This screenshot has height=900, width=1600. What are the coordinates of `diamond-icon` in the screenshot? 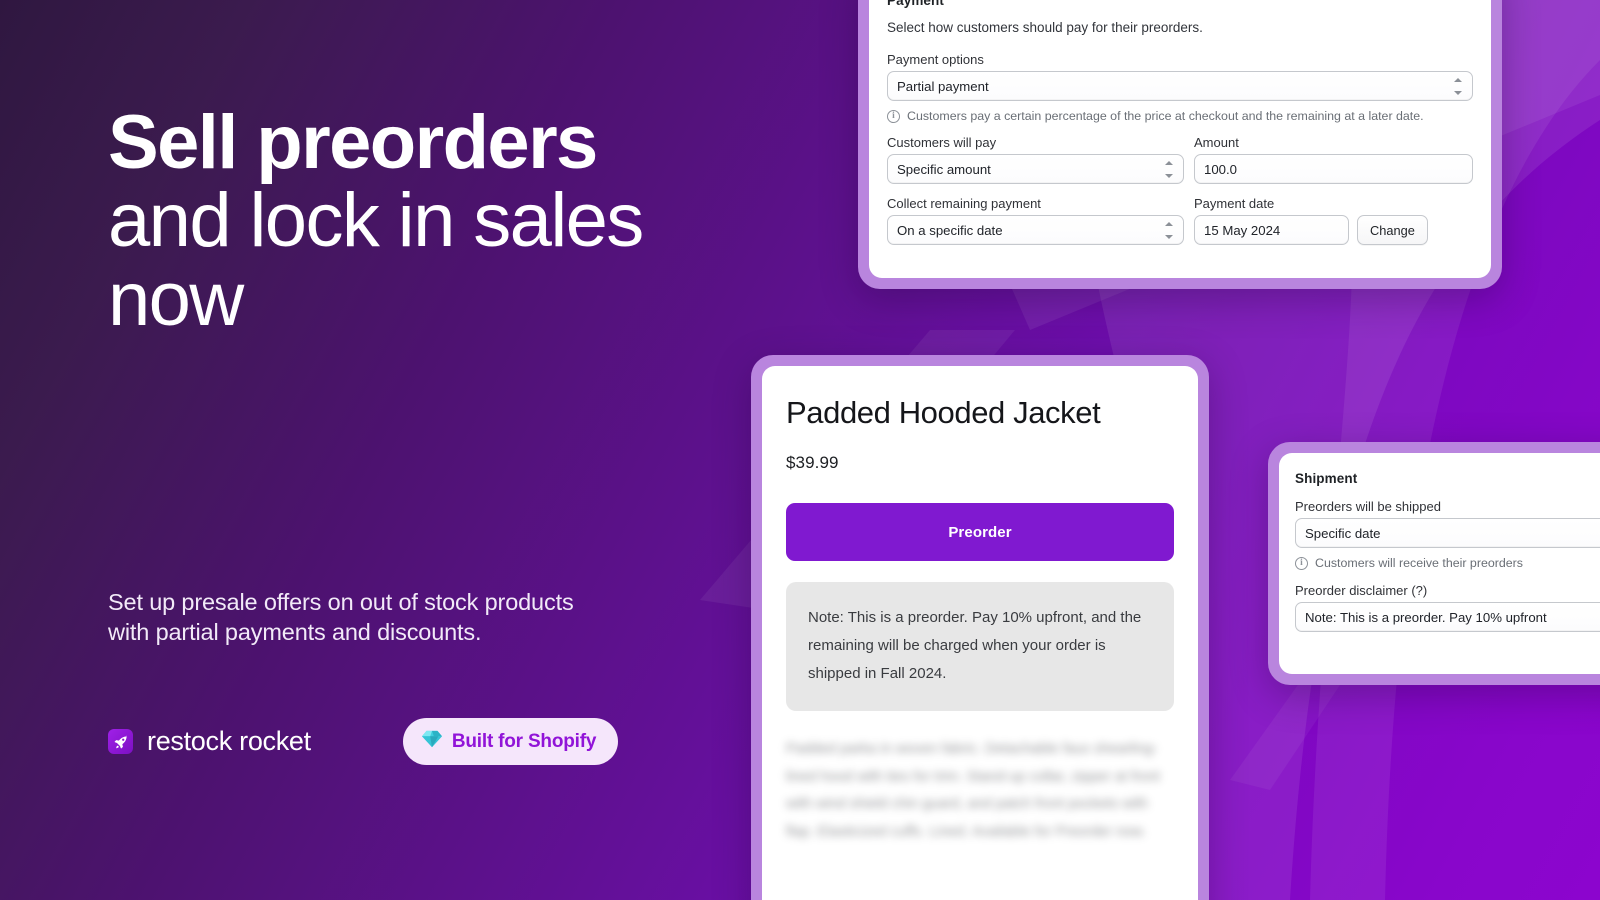 It's located at (432, 741).